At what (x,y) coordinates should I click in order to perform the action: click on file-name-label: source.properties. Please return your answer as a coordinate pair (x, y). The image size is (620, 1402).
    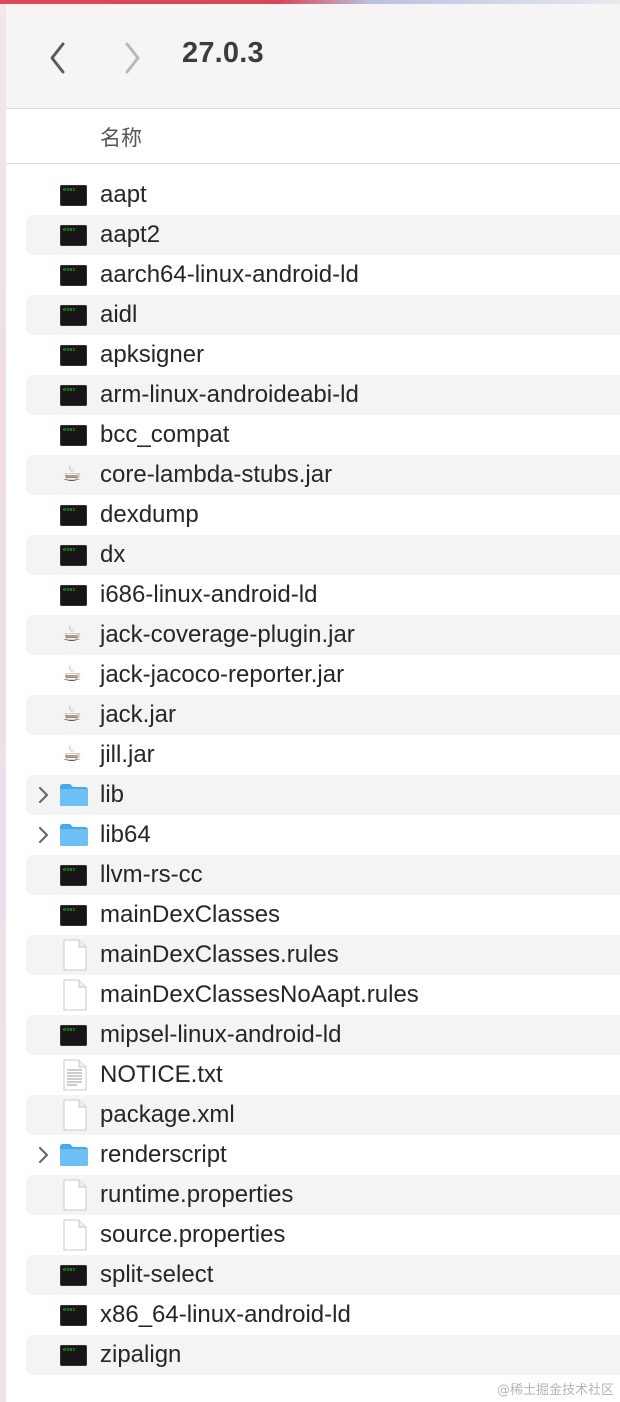
    Looking at the image, I should click on (193, 1234).